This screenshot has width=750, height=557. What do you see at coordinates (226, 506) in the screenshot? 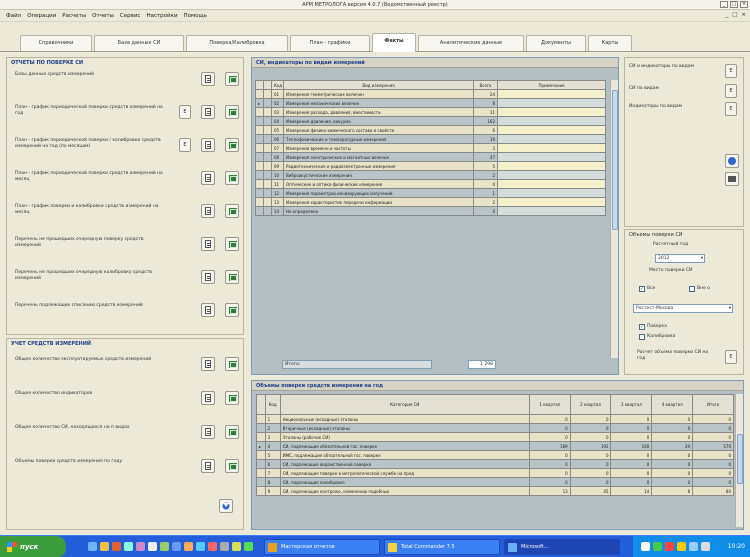
I see `refresh-button` at bounding box center [226, 506].